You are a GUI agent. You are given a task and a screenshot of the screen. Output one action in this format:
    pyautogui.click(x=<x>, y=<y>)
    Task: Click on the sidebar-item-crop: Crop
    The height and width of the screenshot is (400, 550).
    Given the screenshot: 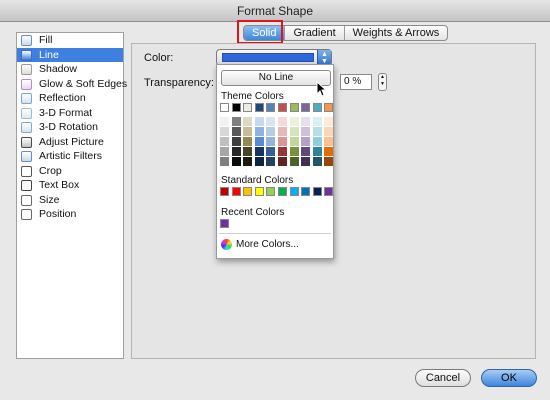 What is the action you would take?
    pyautogui.click(x=70, y=171)
    